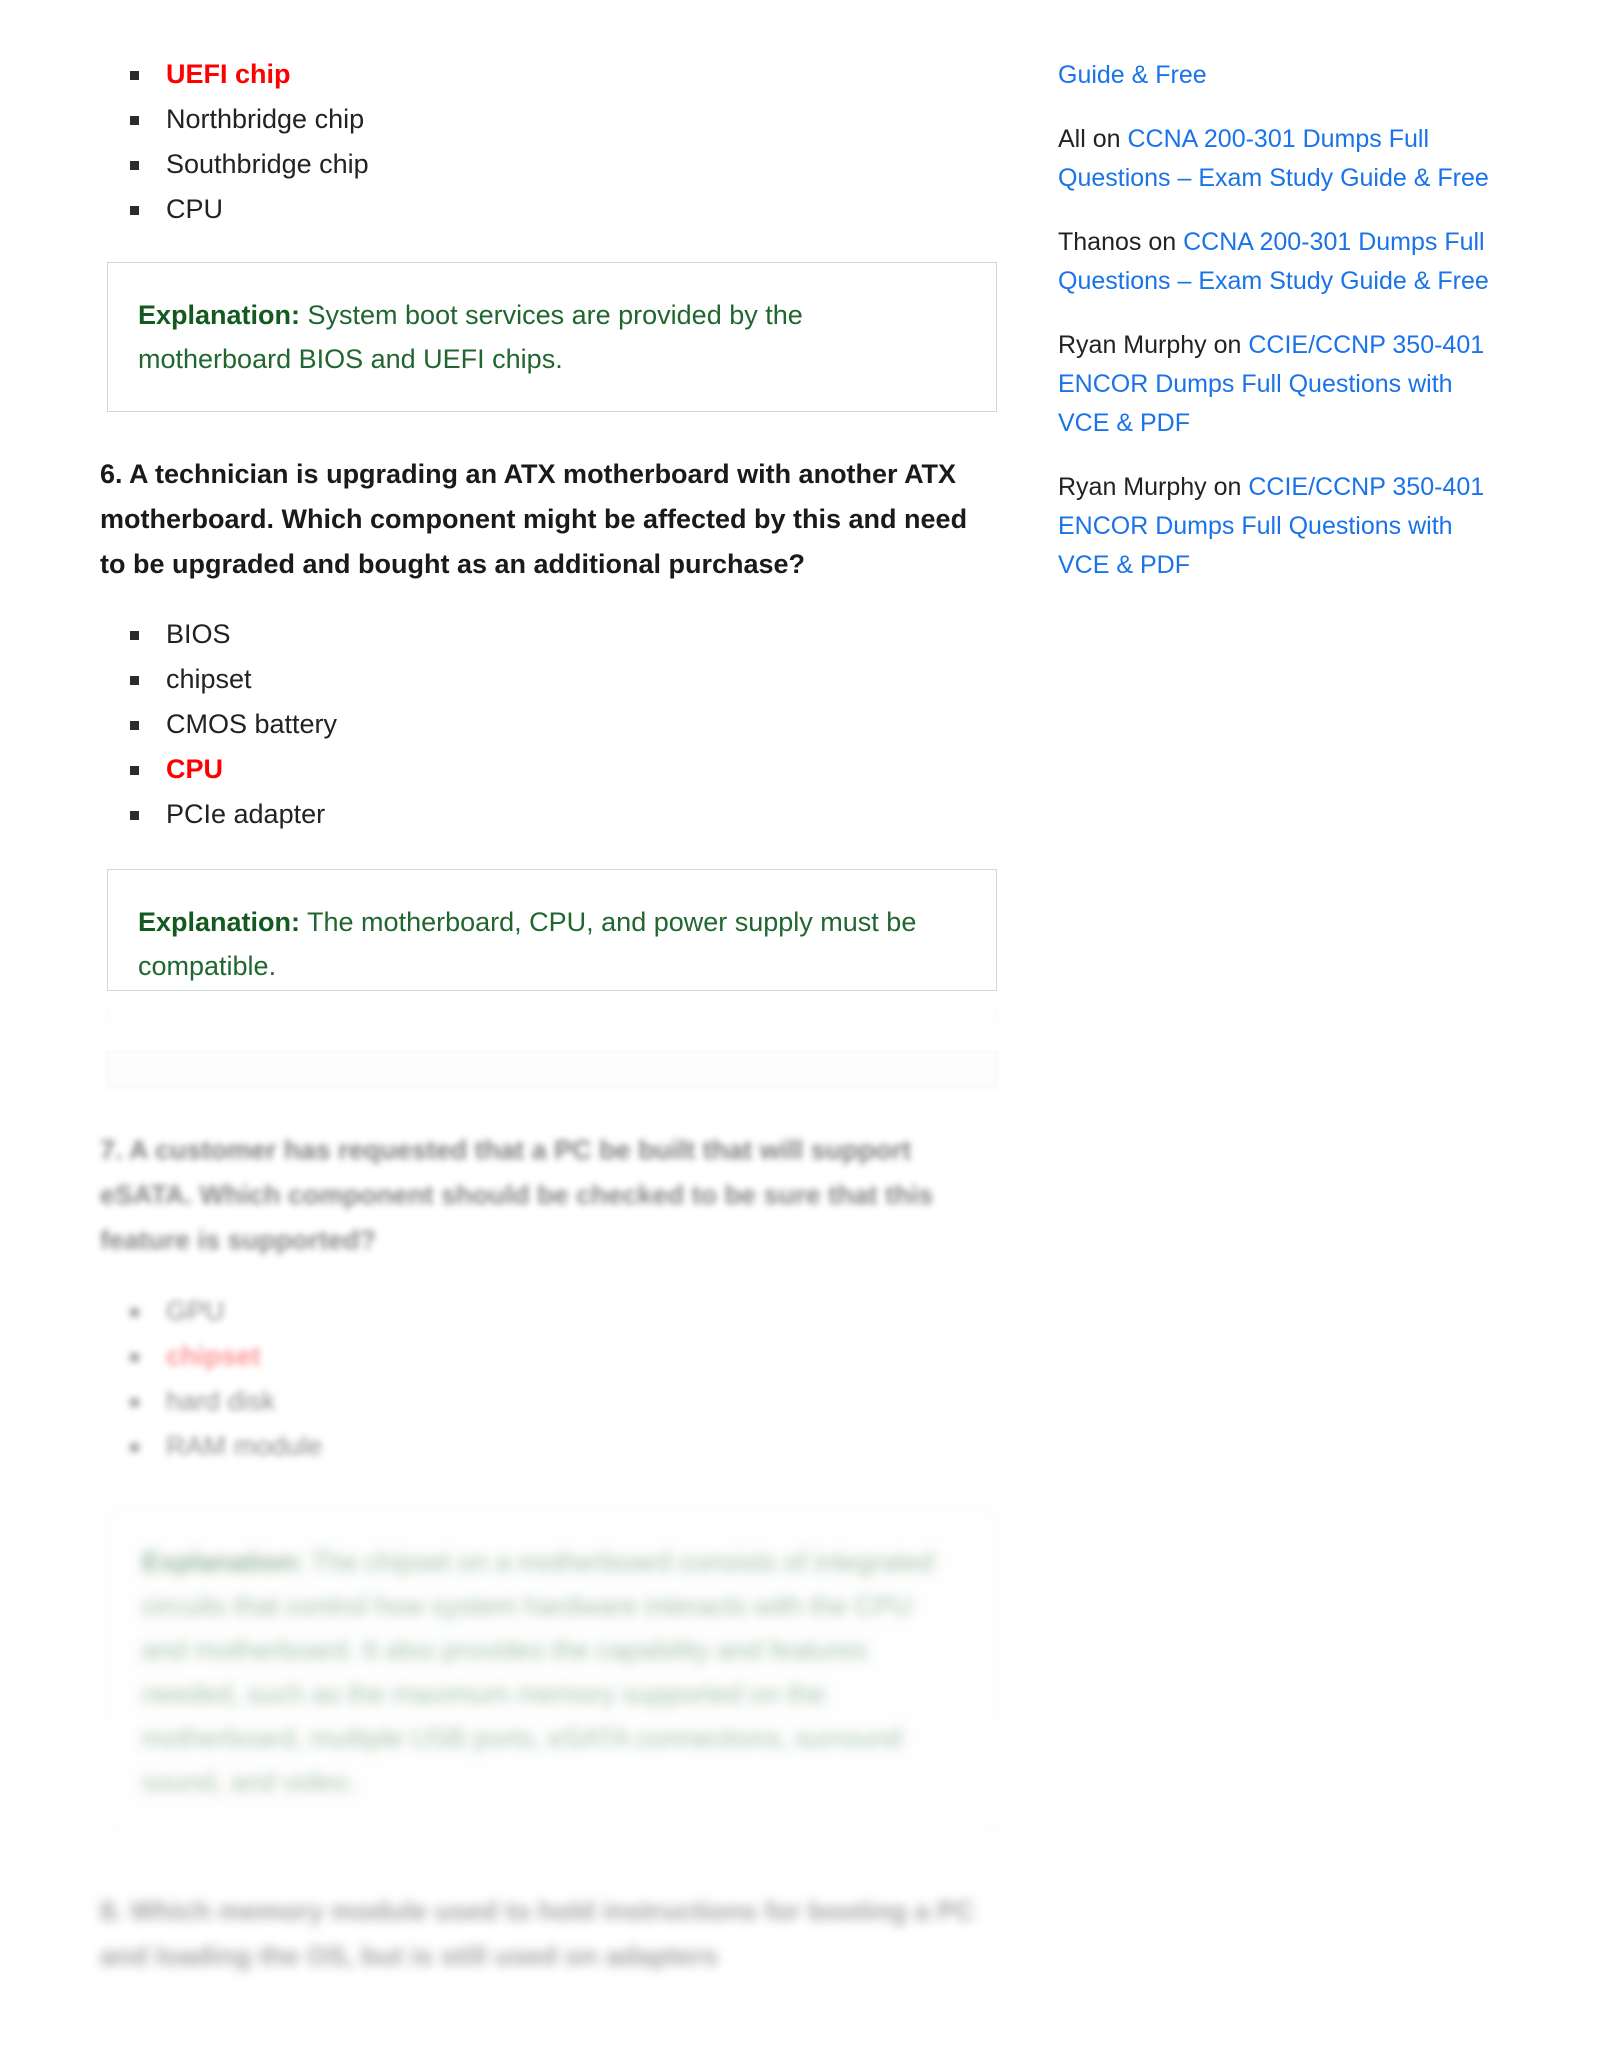 This screenshot has height=2070, width=1600. Describe the element at coordinates (252, 724) in the screenshot. I see `answer-label: CMOS battery` at that location.